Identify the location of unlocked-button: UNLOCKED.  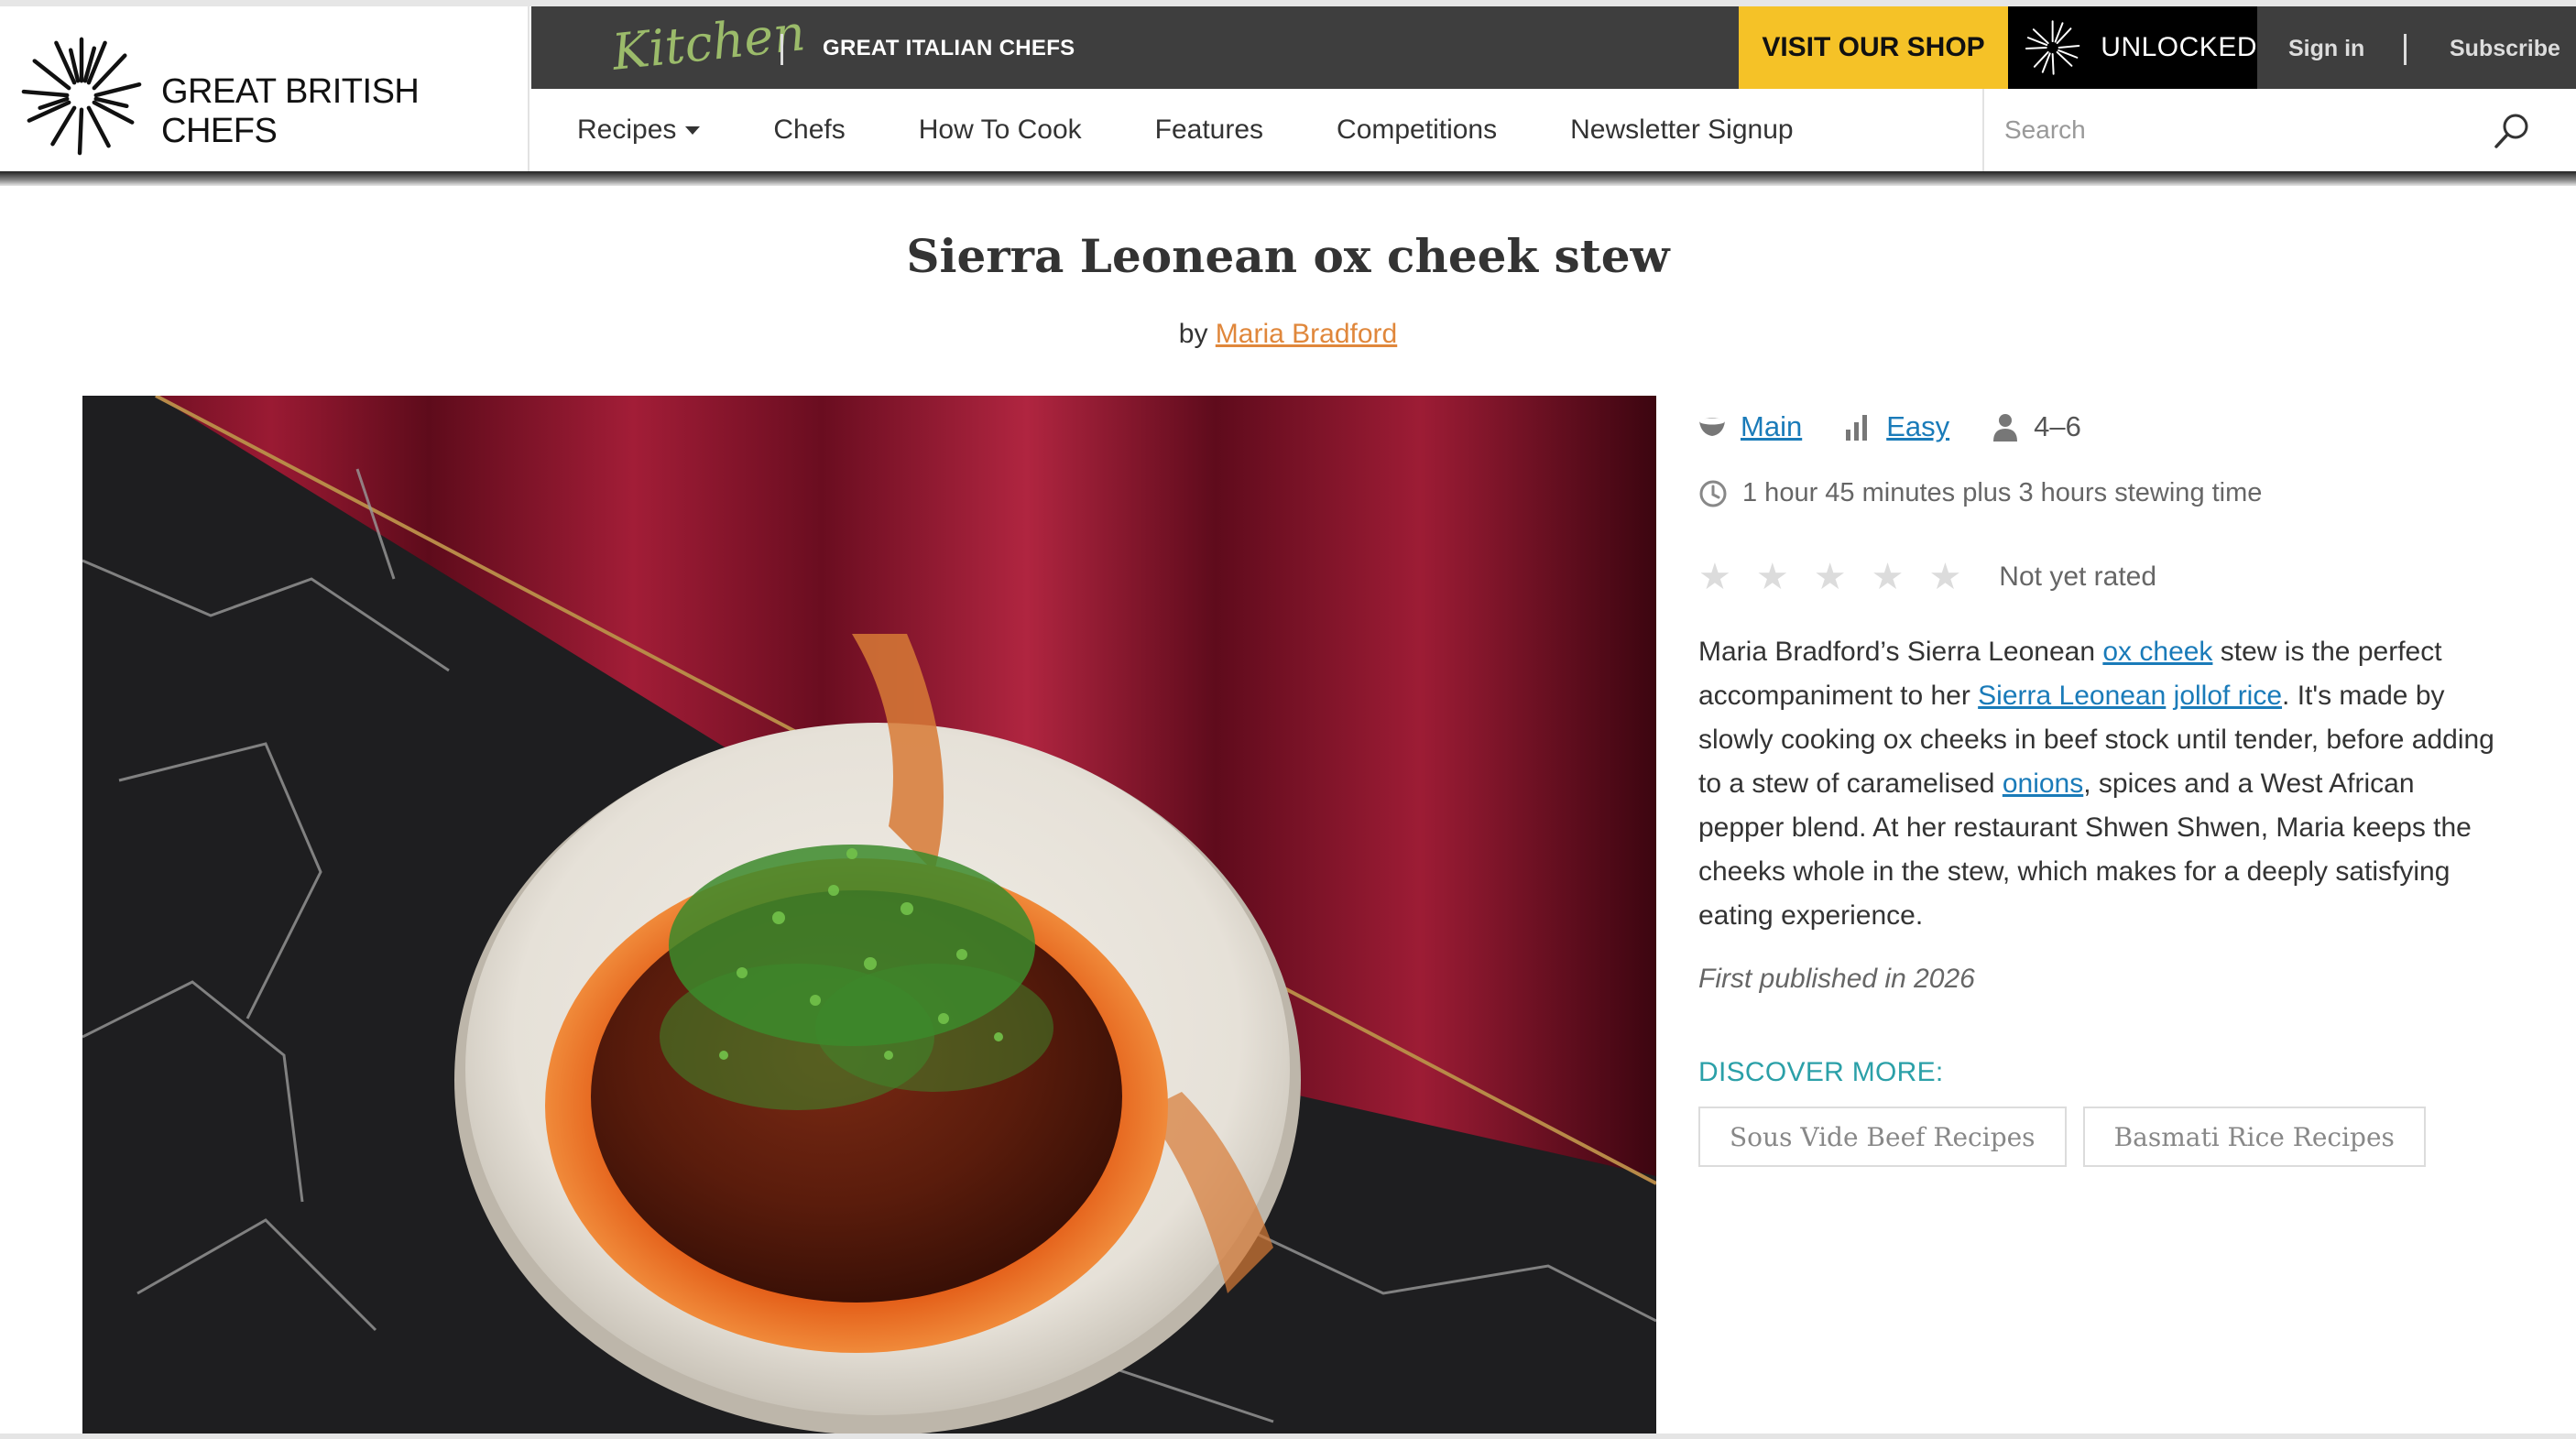
(2133, 47).